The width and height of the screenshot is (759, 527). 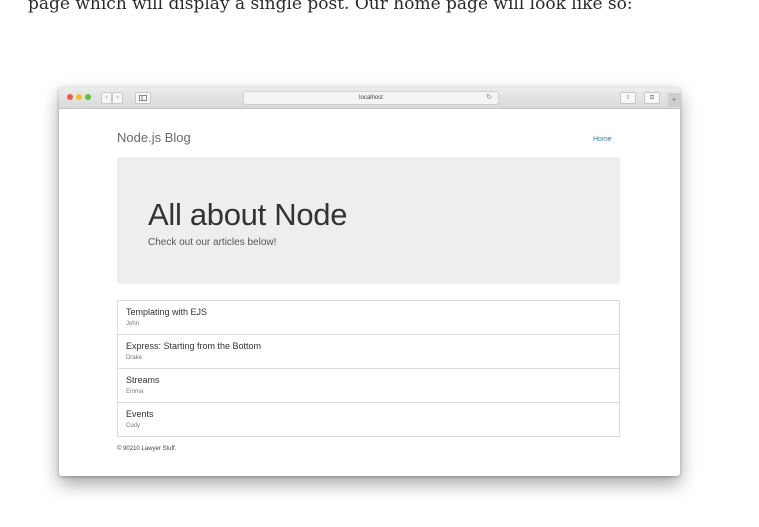 What do you see at coordinates (140, 414) in the screenshot?
I see `post-title: Events` at bounding box center [140, 414].